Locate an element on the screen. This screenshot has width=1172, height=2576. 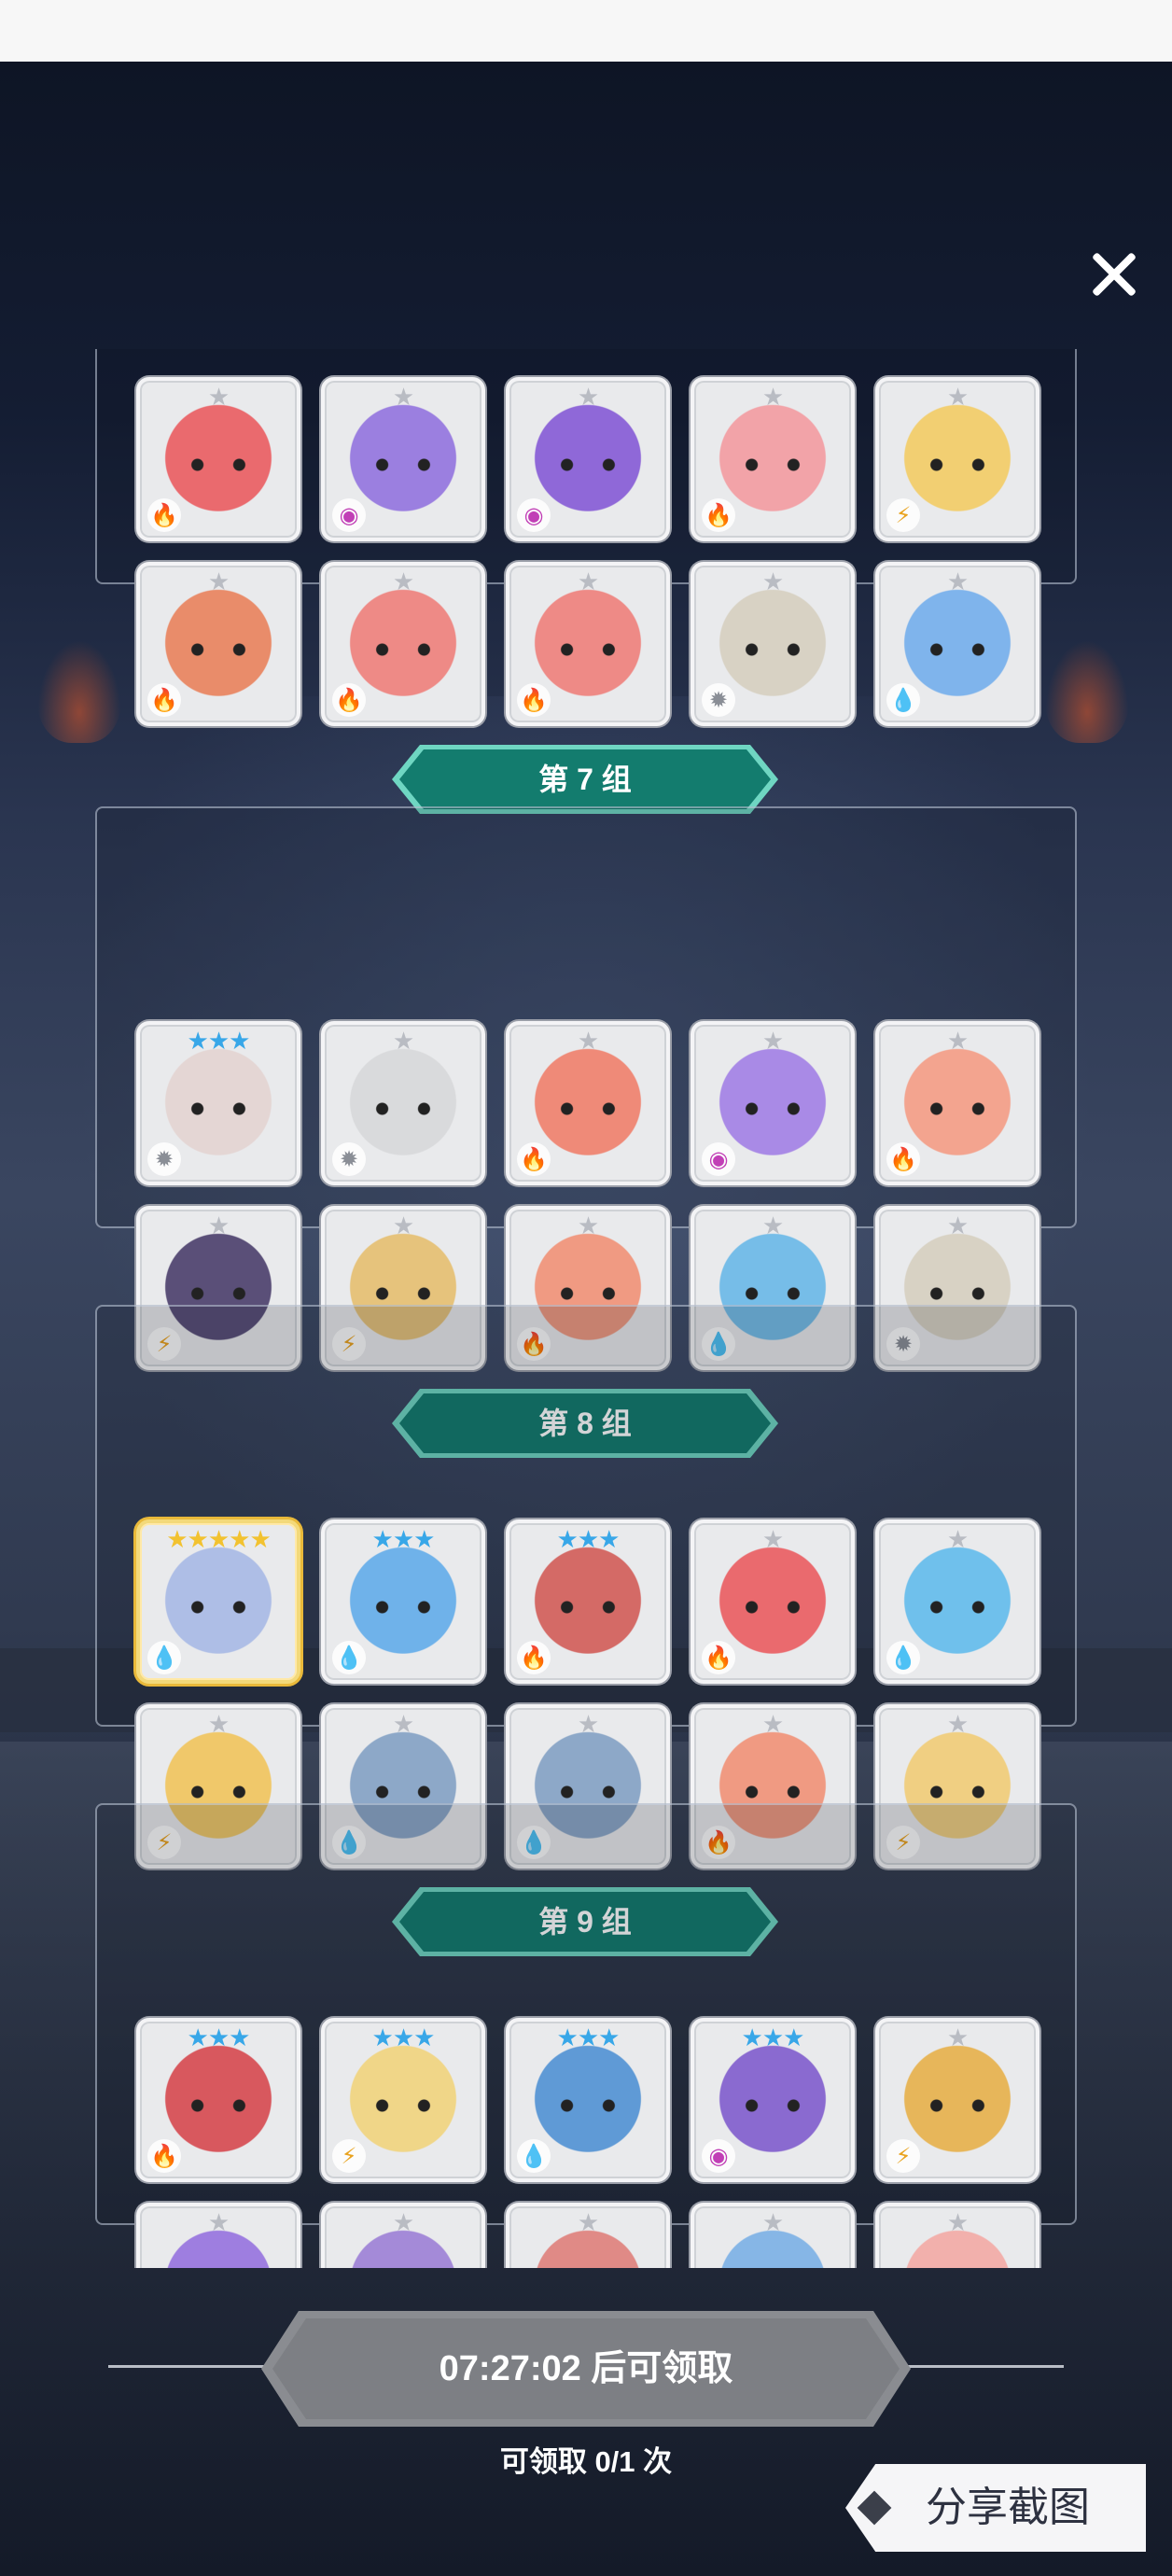
close-icon is located at coordinates (1114, 274).